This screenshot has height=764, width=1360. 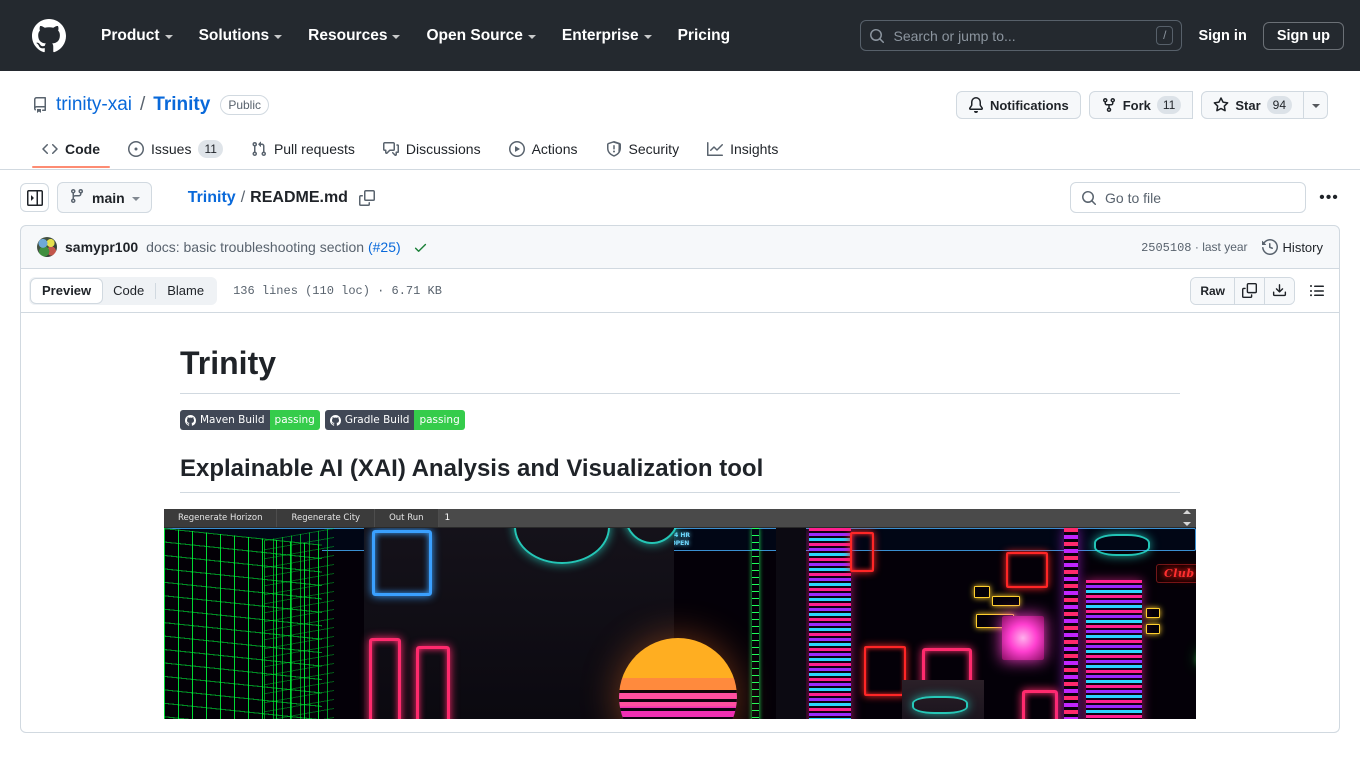 I want to click on notifications-button: Notifications, so click(x=1018, y=105).